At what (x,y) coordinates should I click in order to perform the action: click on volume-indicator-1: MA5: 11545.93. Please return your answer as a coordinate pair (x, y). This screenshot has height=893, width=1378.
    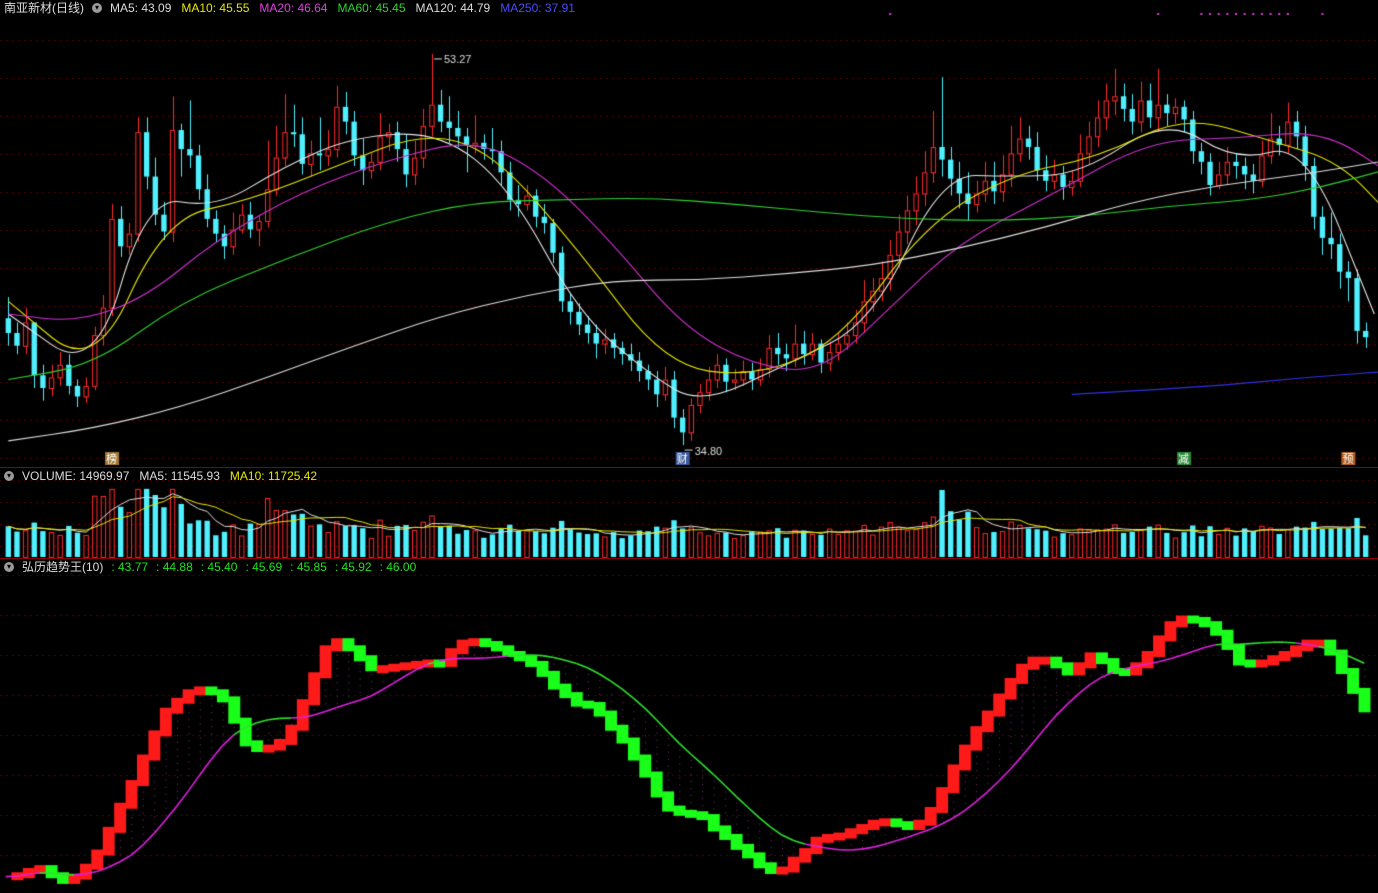
    Looking at the image, I should click on (179, 476).